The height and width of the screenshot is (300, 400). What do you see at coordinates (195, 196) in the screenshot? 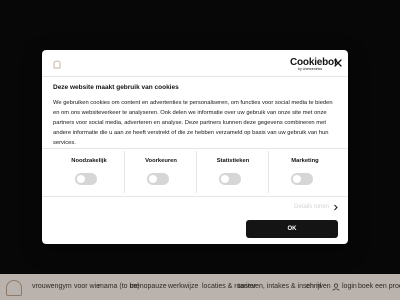
I see `toggles-divider` at bounding box center [195, 196].